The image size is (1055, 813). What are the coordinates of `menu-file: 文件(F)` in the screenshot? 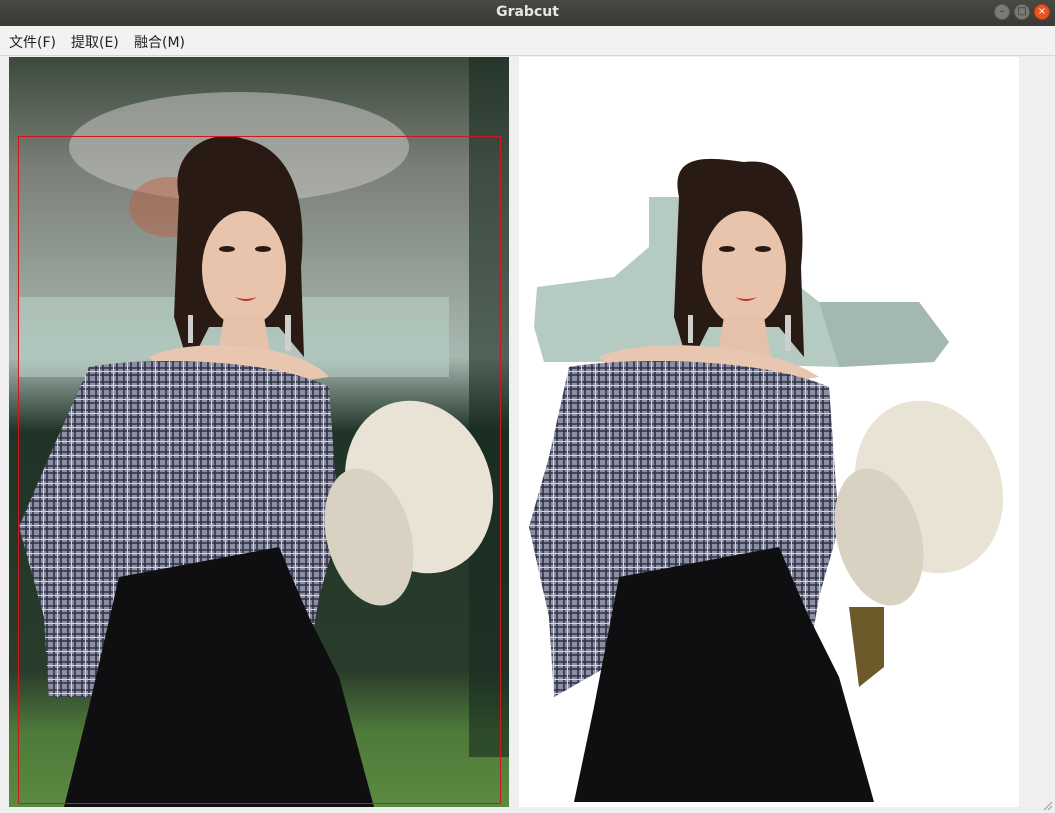 It's located at (32, 42).